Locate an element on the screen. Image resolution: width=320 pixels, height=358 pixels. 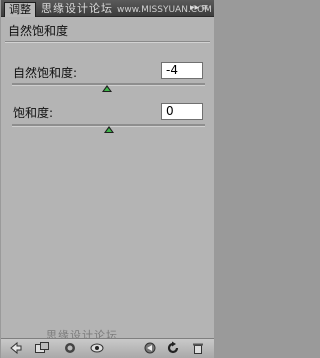
saturation-value-input: 0 is located at coordinates (182, 111).